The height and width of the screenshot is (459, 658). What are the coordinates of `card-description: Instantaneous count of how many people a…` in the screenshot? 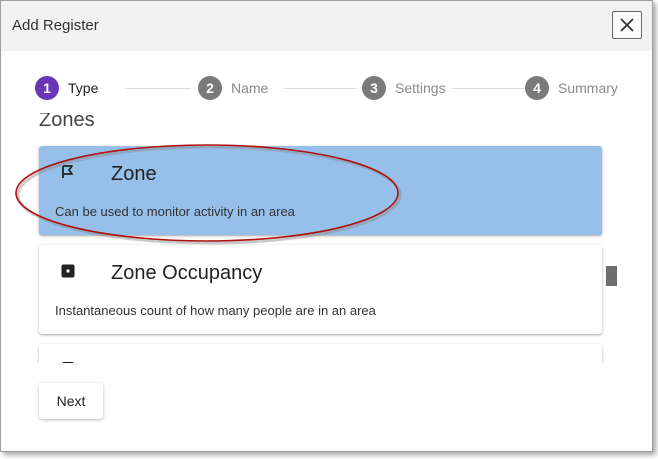 It's located at (215, 310).